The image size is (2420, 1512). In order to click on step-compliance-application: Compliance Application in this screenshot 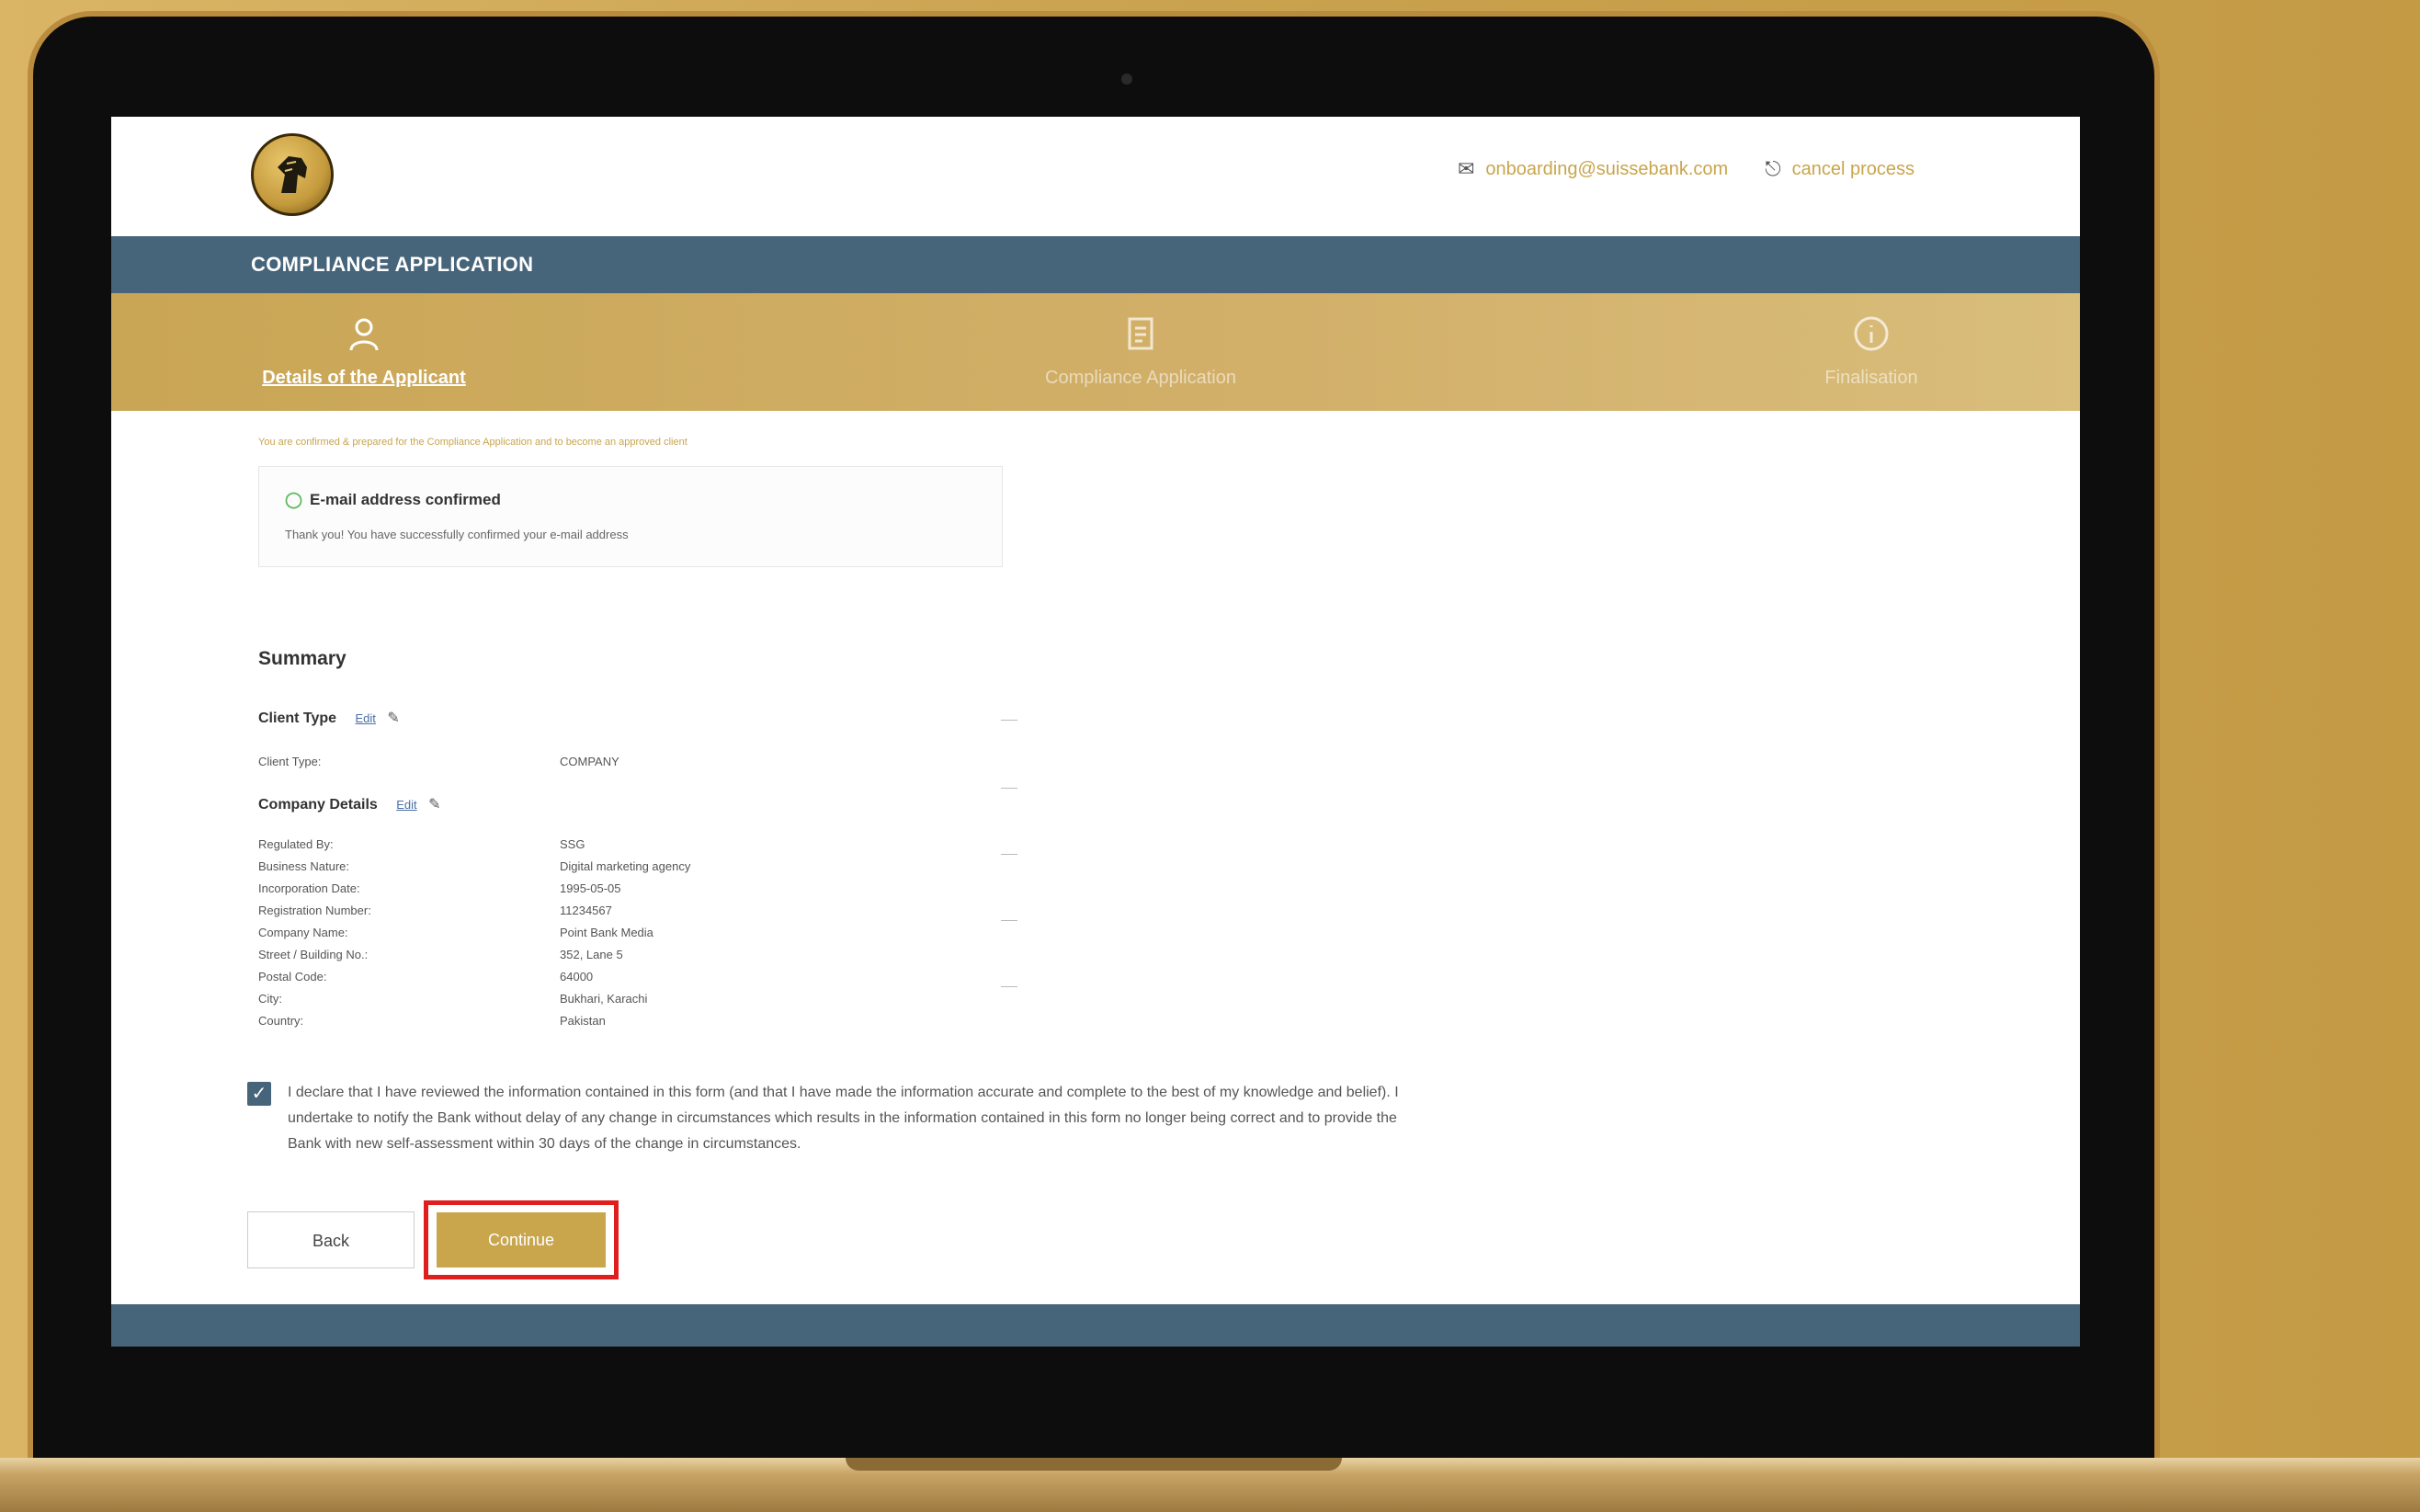, I will do `click(1140, 352)`.